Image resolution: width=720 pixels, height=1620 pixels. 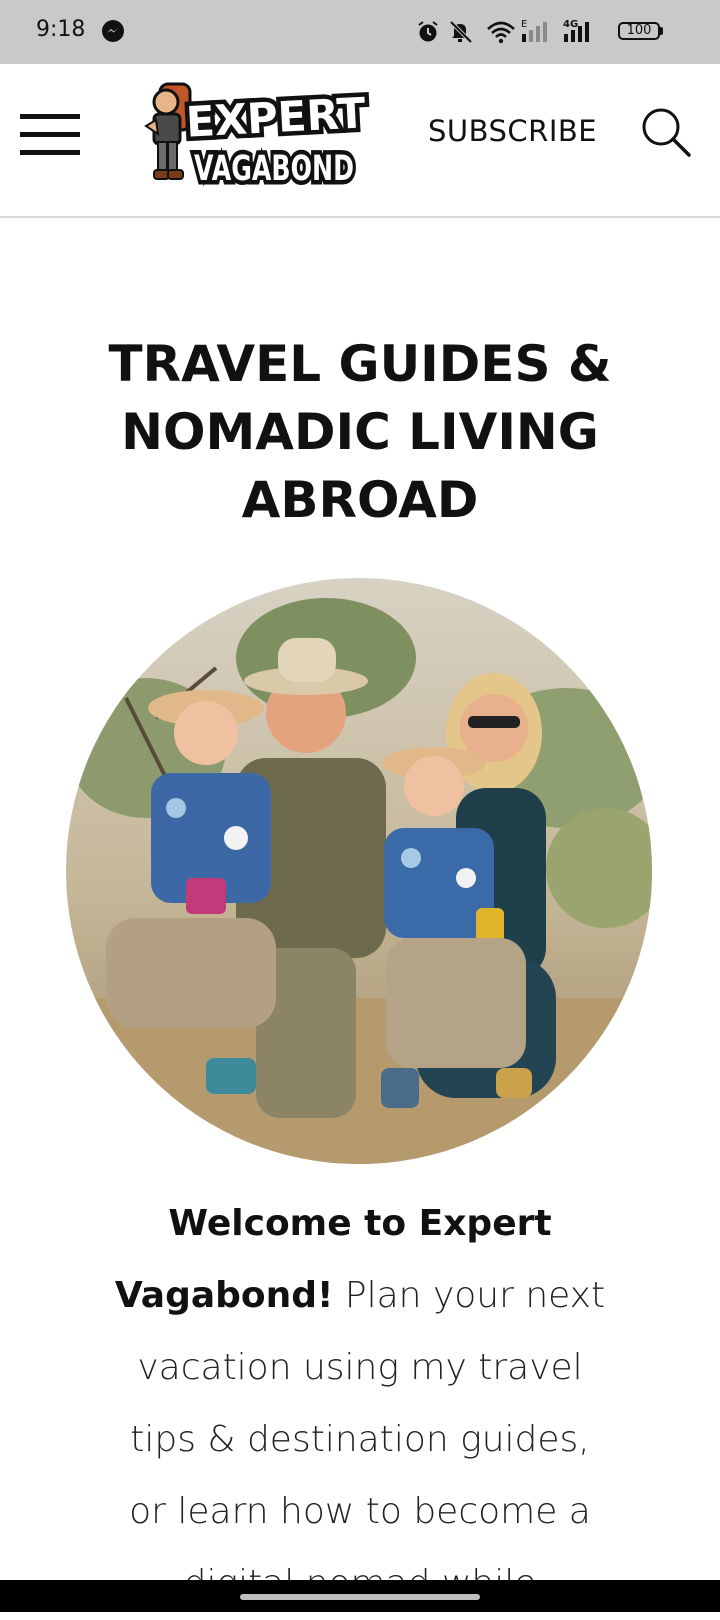 I want to click on 4g-signal-icon: 4G, so click(x=576, y=30).